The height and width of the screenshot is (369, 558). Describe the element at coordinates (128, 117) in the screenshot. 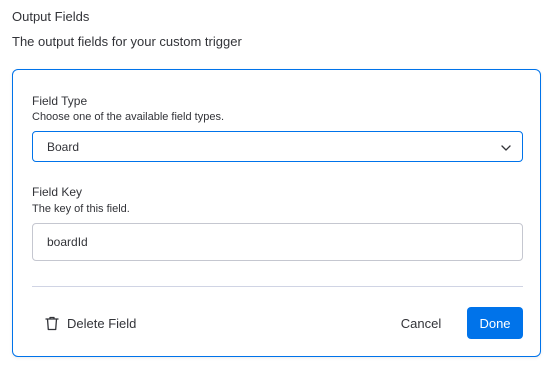

I see `field-type-help: Choose one of the available field types.` at that location.